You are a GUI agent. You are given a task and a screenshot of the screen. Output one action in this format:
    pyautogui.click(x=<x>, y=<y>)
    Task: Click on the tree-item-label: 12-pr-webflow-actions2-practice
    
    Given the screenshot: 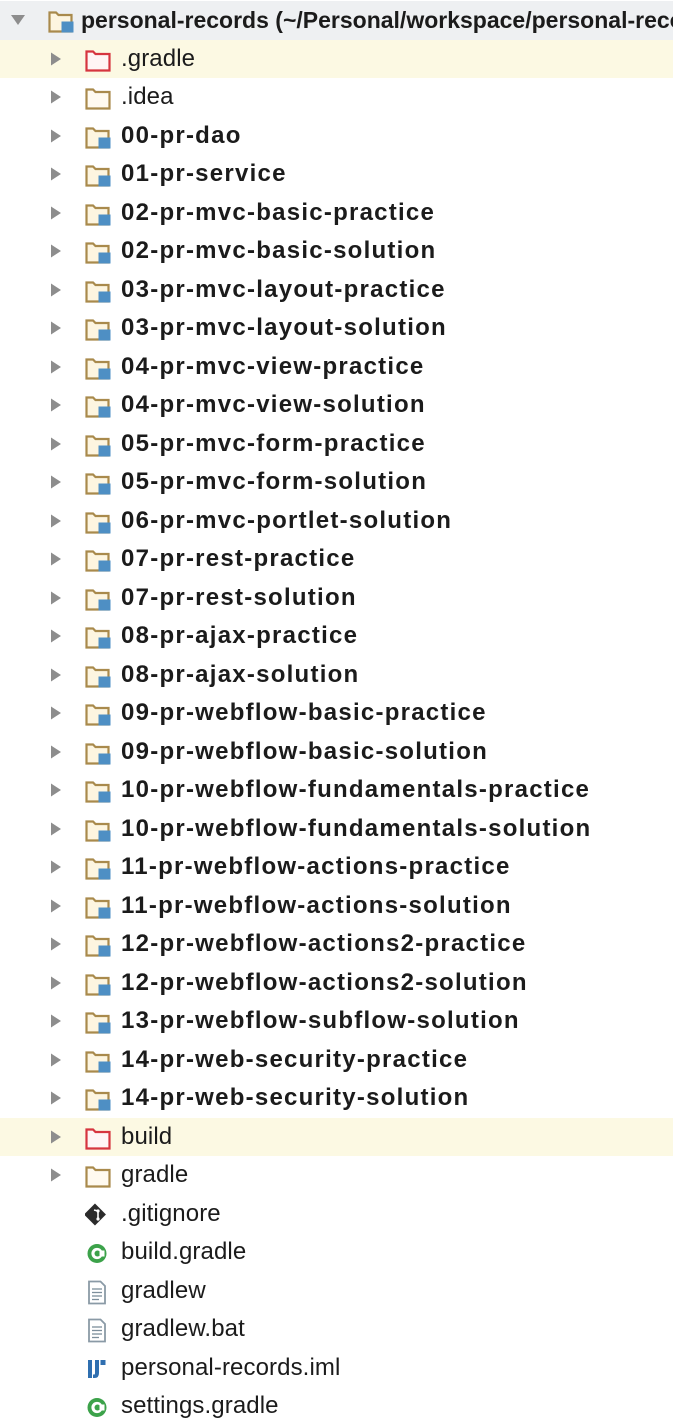 What is the action you would take?
    pyautogui.click(x=324, y=943)
    